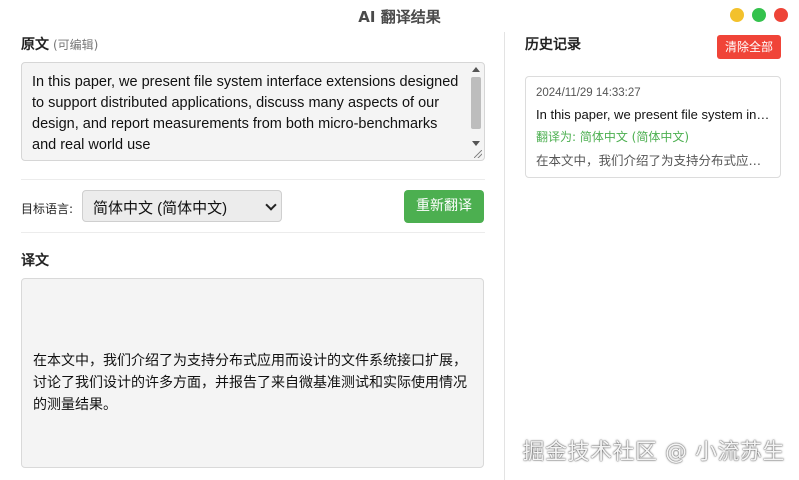  What do you see at coordinates (653, 160) in the screenshot?
I see `history-item-target: 在本文中，我们介绍了为支持分布式应用而设计的文件系统接口扩展` at bounding box center [653, 160].